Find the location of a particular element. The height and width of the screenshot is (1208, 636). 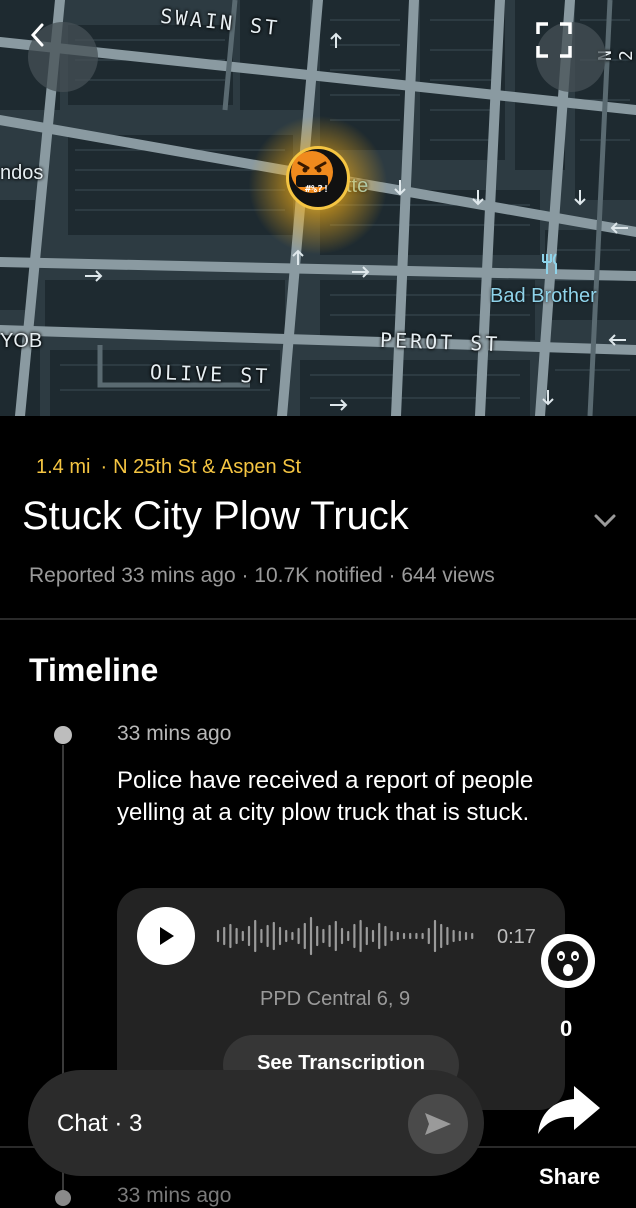

location-address: N 25th St & Aspen St is located at coordinates (207, 467).